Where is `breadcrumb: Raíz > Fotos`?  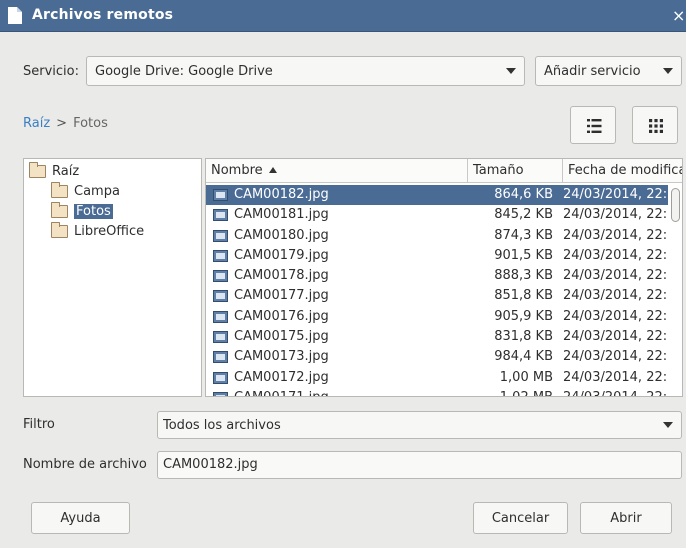 breadcrumb: Raíz > Fotos is located at coordinates (65, 123).